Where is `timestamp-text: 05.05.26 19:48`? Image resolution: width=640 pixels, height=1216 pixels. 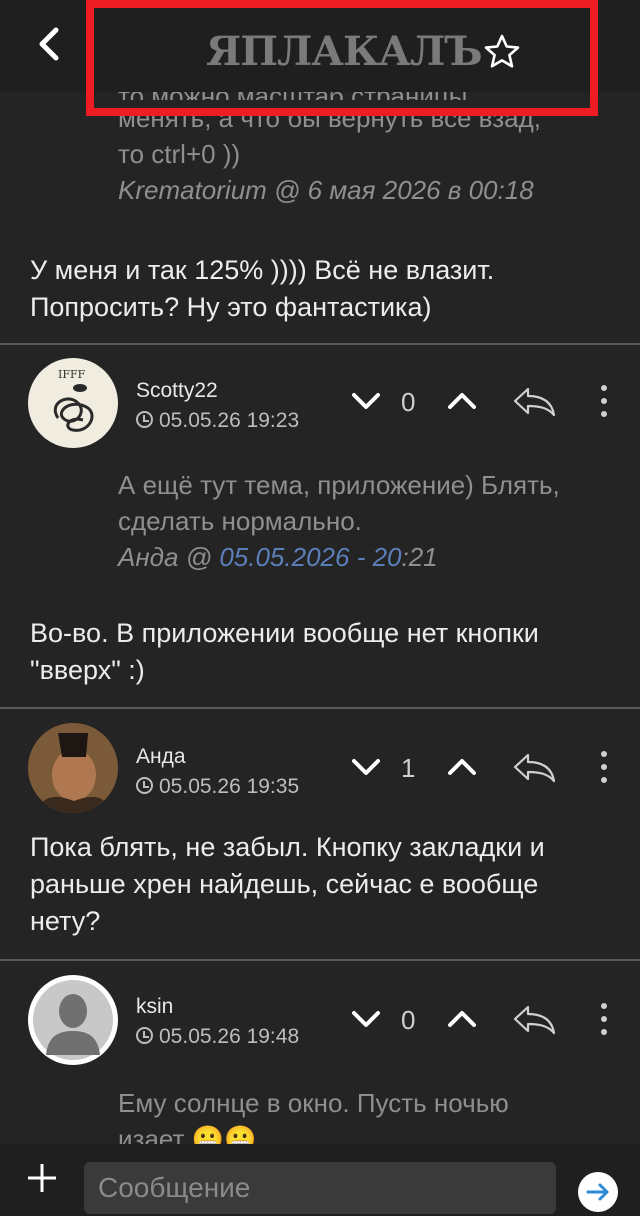
timestamp-text: 05.05.26 19:48 is located at coordinates (229, 1036).